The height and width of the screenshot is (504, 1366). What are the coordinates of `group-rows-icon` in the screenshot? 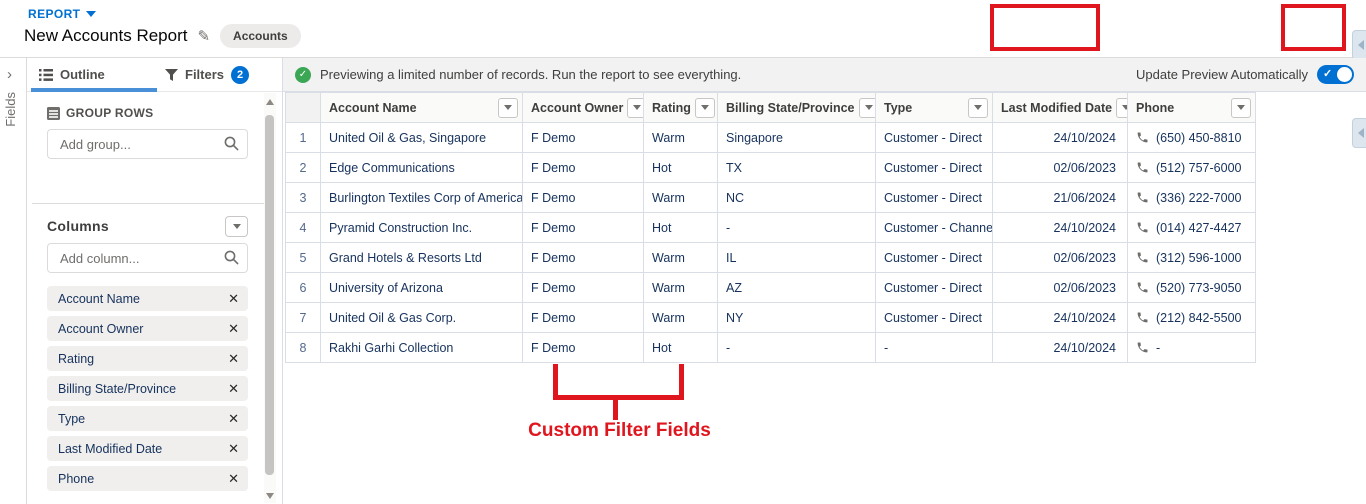 It's located at (53, 113).